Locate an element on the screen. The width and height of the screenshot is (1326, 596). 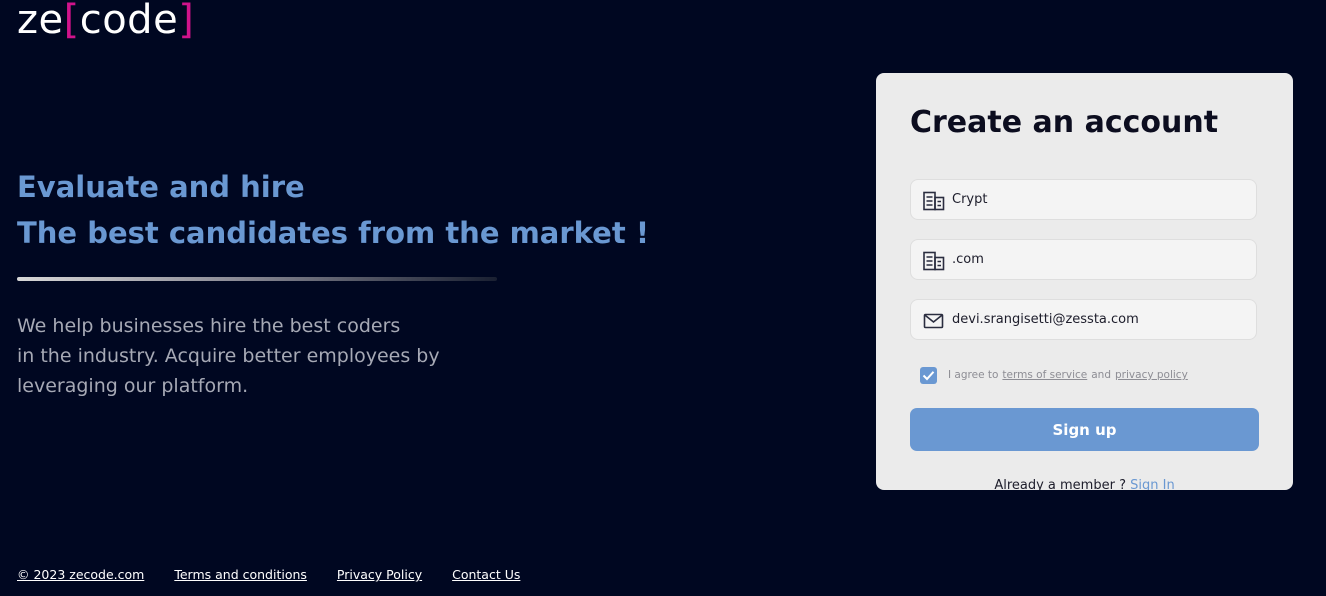
privacy-policy-link: privacy policy is located at coordinates (1151, 375).